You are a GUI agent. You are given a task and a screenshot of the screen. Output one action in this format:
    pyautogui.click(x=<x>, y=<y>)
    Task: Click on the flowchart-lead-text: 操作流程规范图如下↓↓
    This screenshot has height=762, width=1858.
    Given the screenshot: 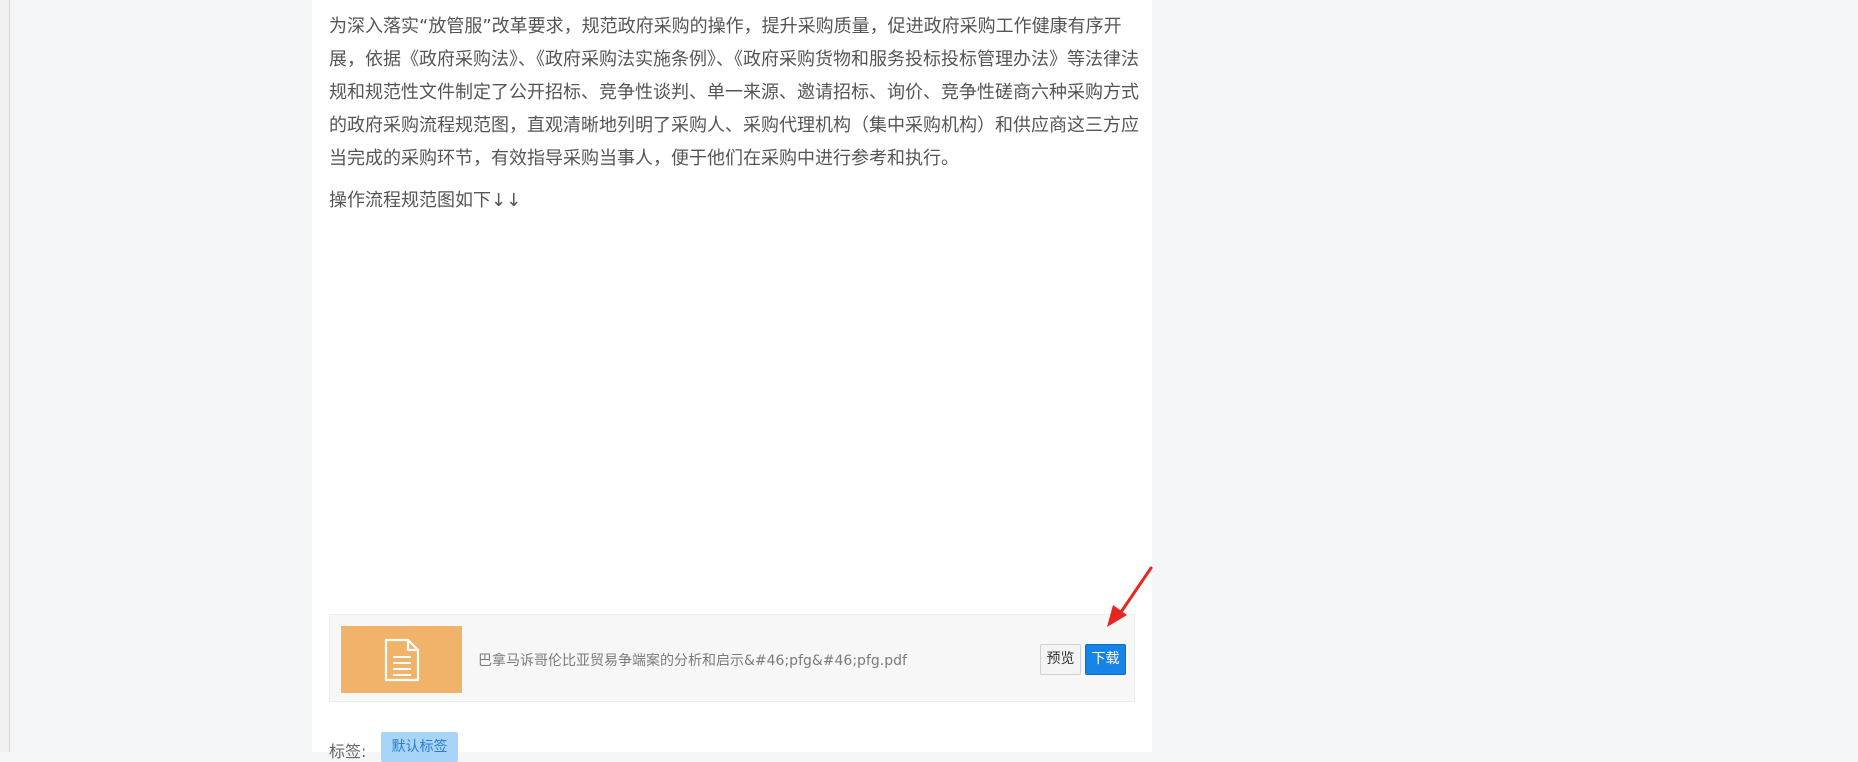 What is the action you would take?
    pyautogui.click(x=425, y=200)
    